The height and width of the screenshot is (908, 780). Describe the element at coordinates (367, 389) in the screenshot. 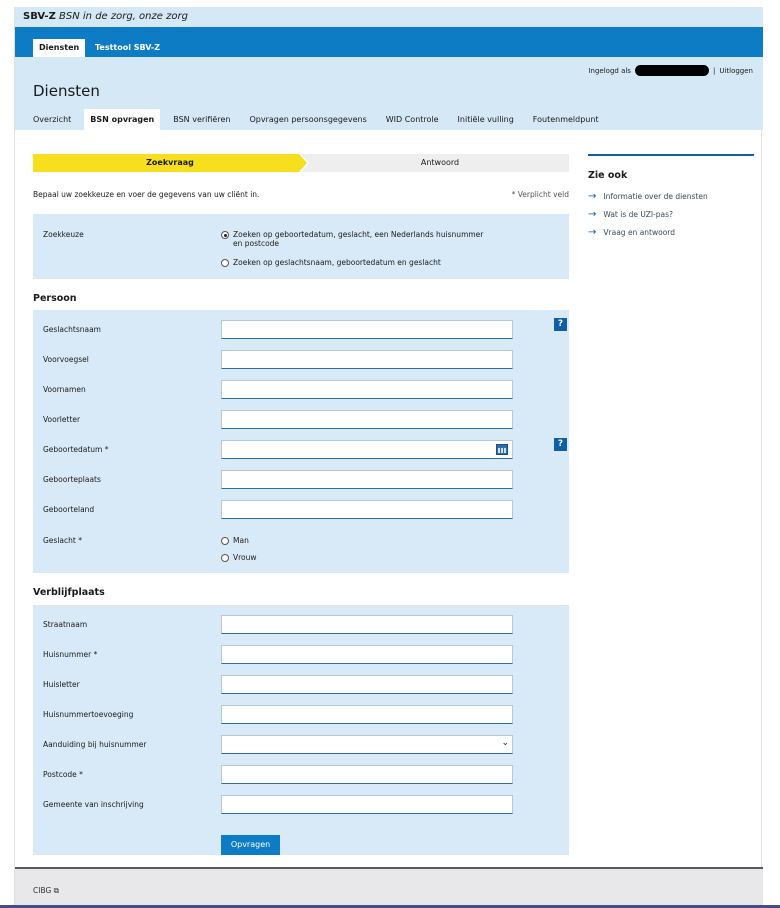

I see `voornamen-input` at that location.